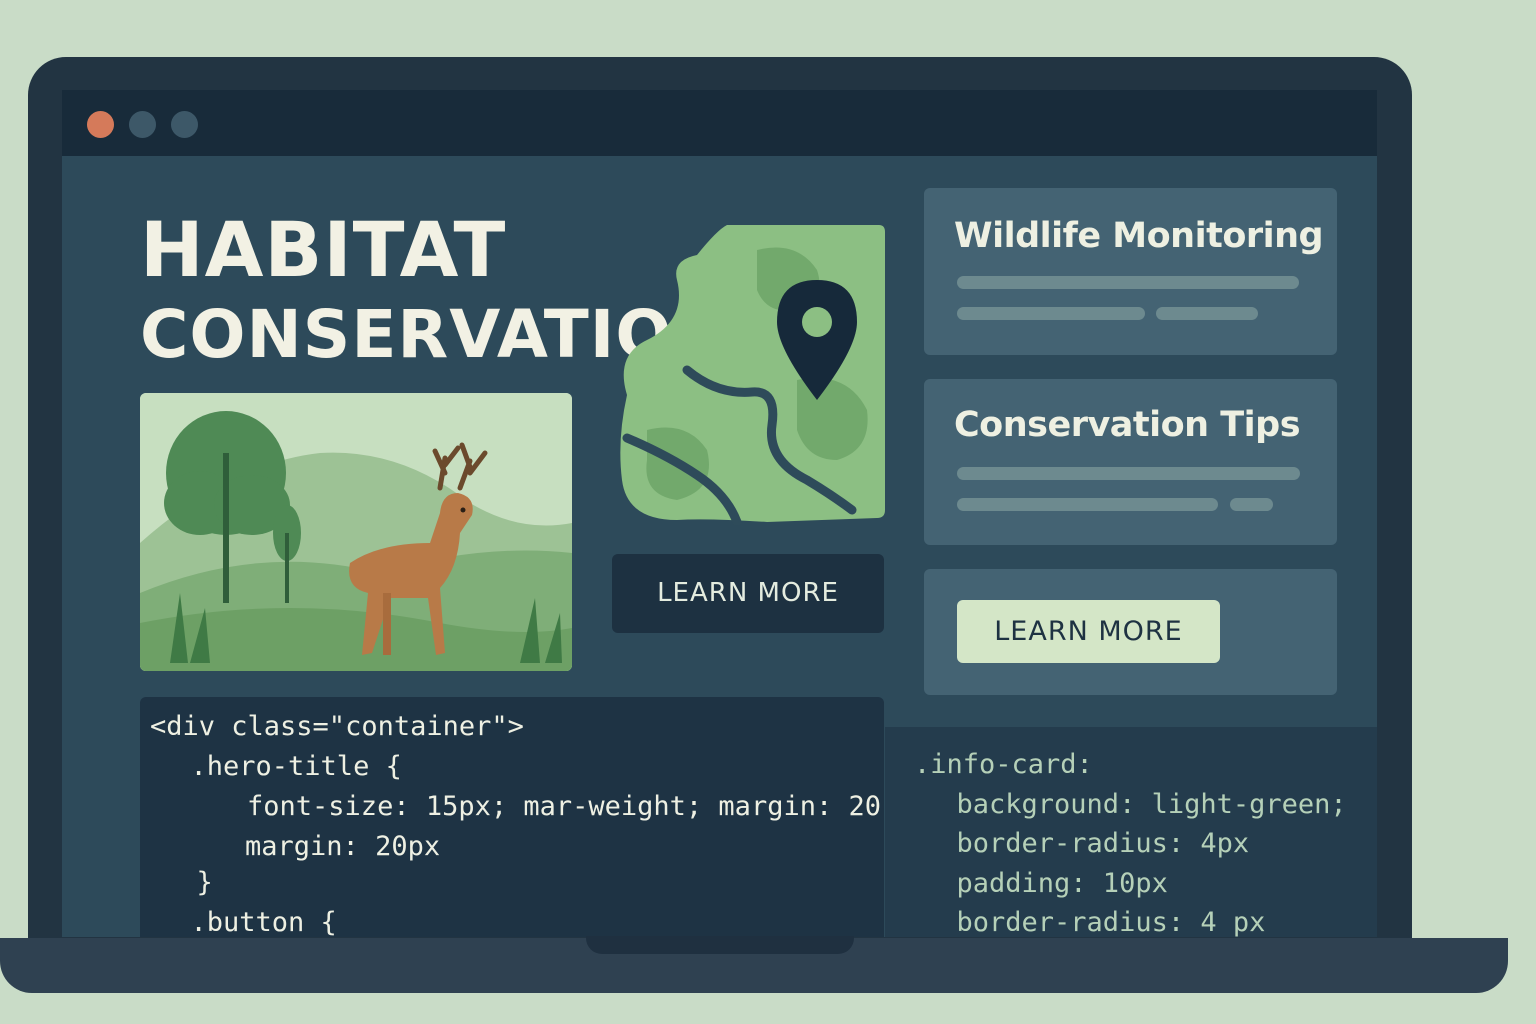 The width and height of the screenshot is (1536, 1024). I want to click on learn-more-button-secondary: LEARN MORE, so click(1088, 631).